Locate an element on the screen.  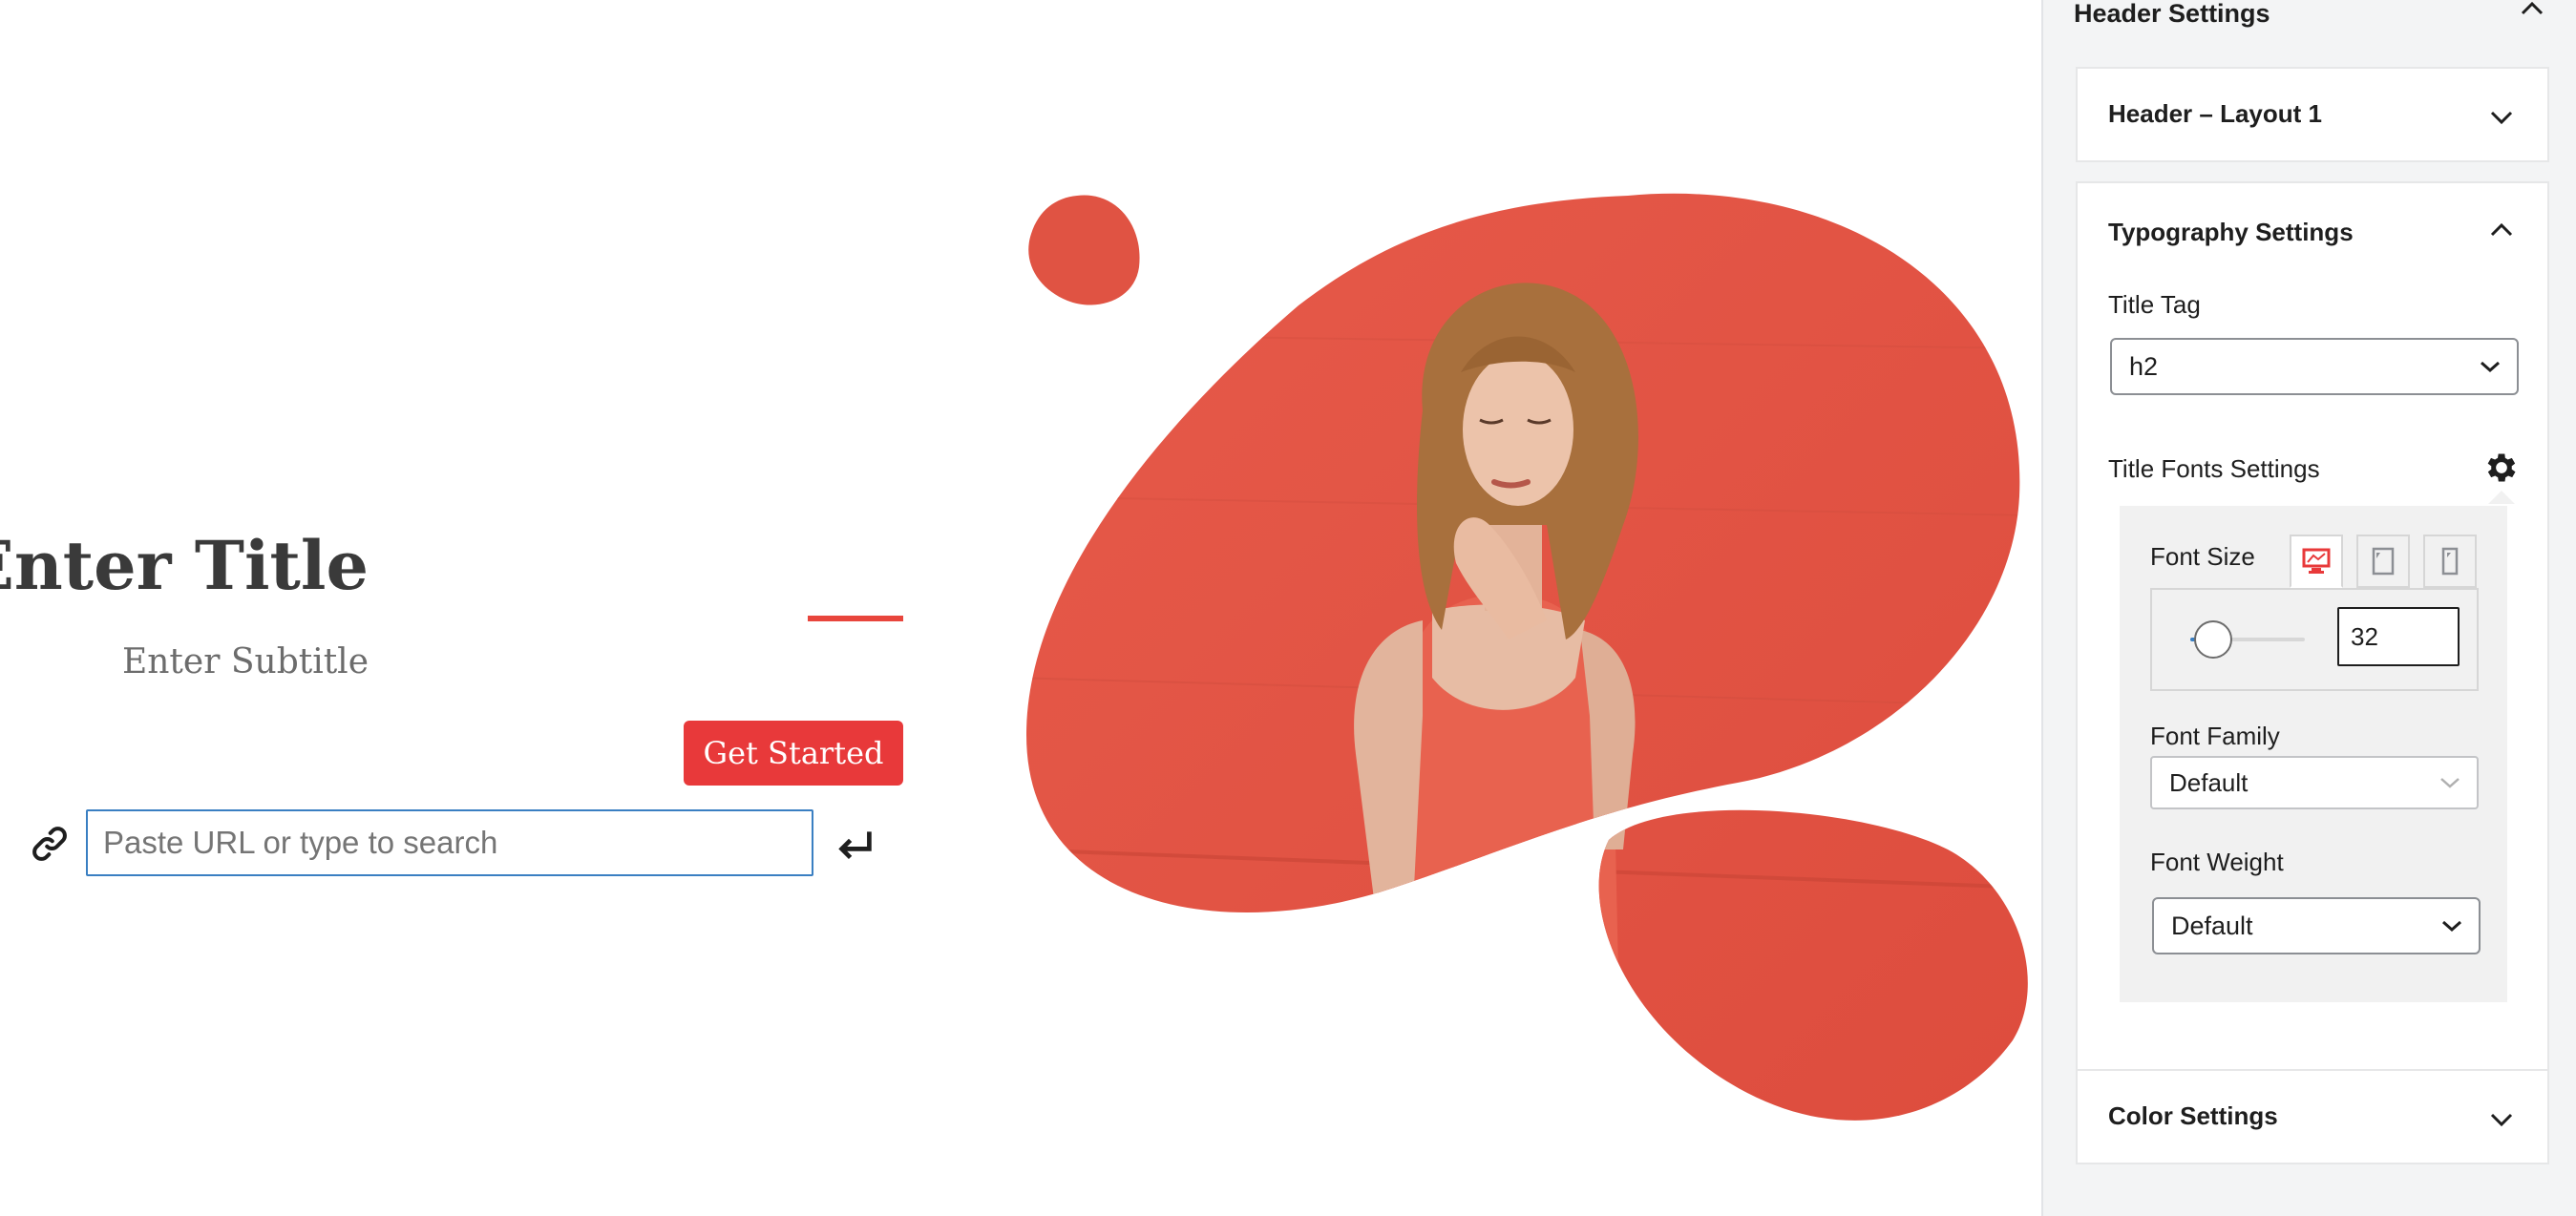
title-fonts-label: Title Fonts Settings is located at coordinates (2214, 469).